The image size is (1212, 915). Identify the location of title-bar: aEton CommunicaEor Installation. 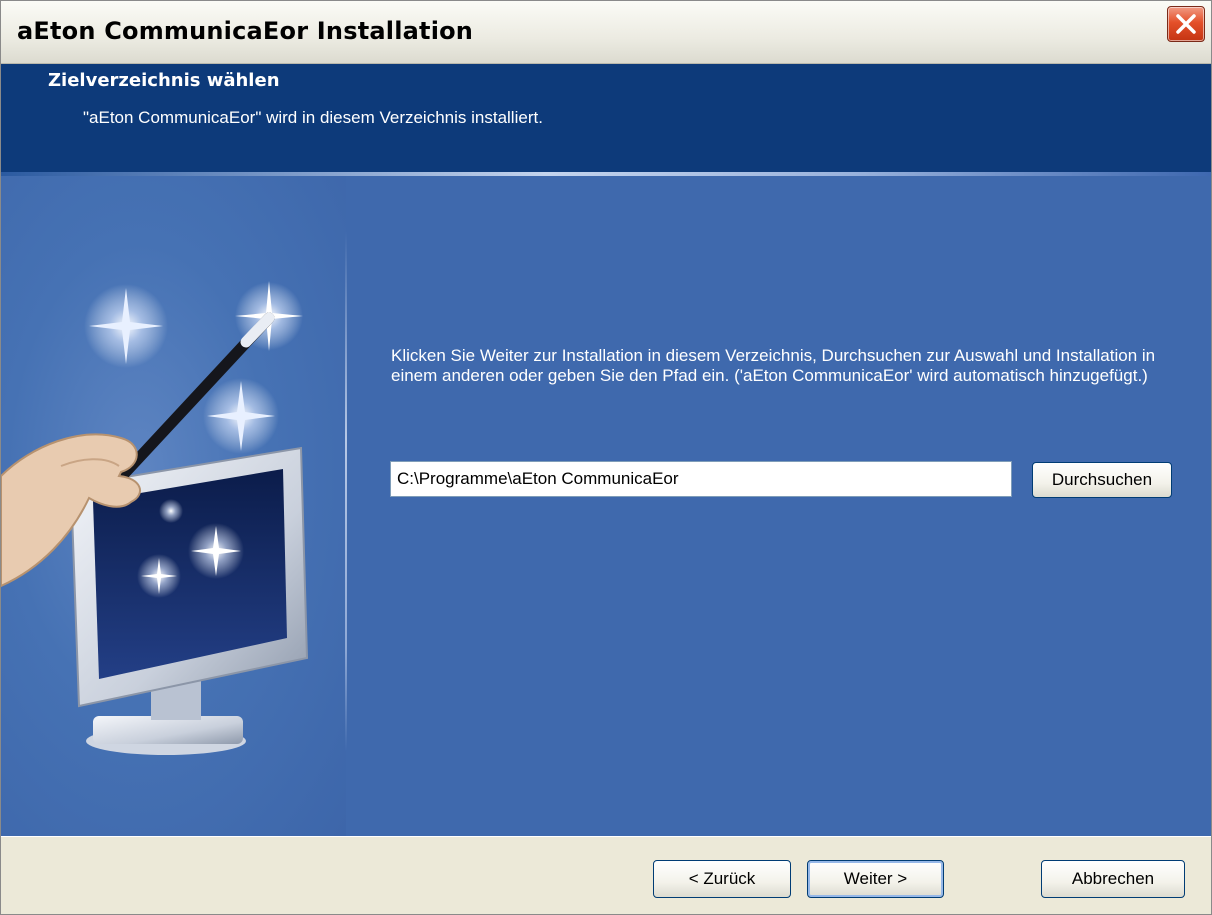
(606, 32).